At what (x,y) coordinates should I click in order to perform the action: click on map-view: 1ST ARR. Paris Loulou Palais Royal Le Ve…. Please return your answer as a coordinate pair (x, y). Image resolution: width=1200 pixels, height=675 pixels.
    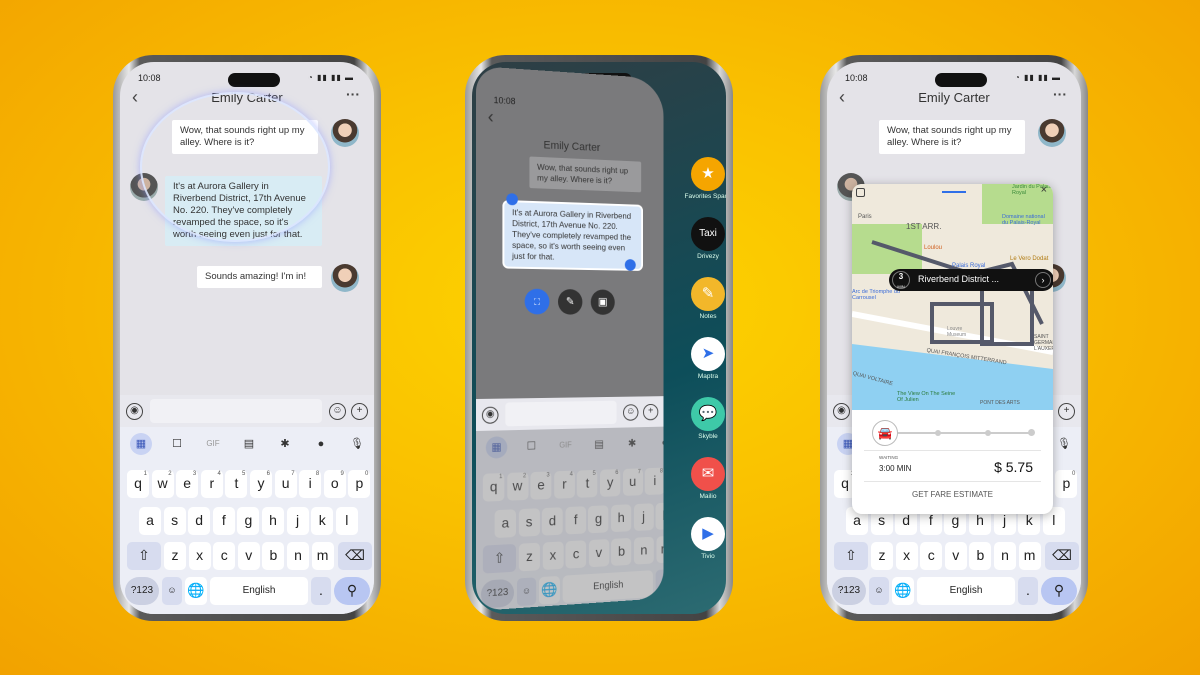
    Looking at the image, I should click on (952, 297).